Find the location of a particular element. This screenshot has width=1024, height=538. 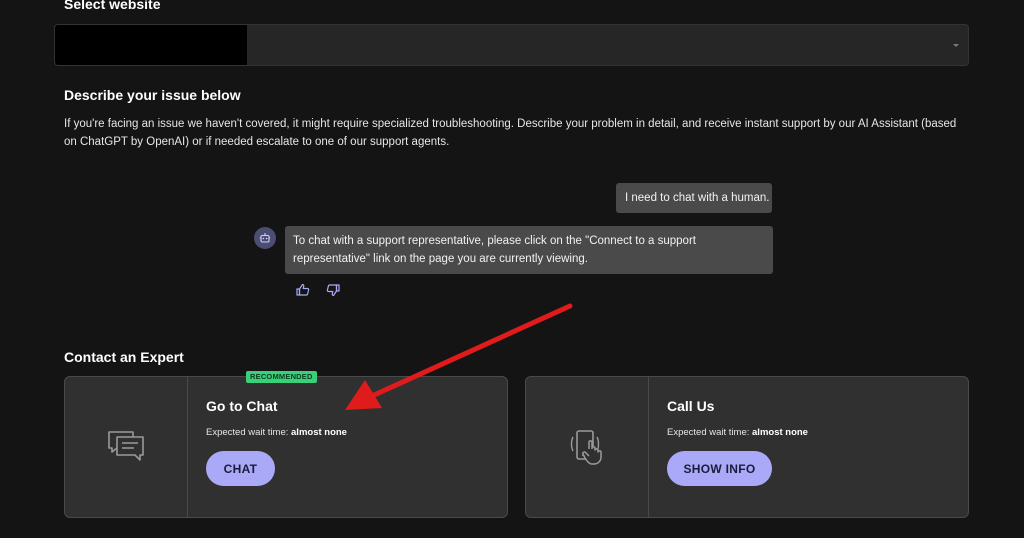

chat-bubbles-icon is located at coordinates (126, 448).